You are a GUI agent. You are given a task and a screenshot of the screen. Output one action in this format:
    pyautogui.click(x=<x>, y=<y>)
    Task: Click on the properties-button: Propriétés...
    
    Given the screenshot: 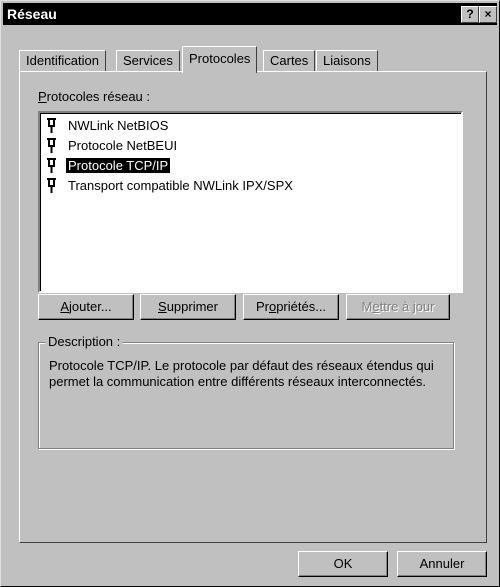 What is the action you would take?
    pyautogui.click(x=291, y=307)
    